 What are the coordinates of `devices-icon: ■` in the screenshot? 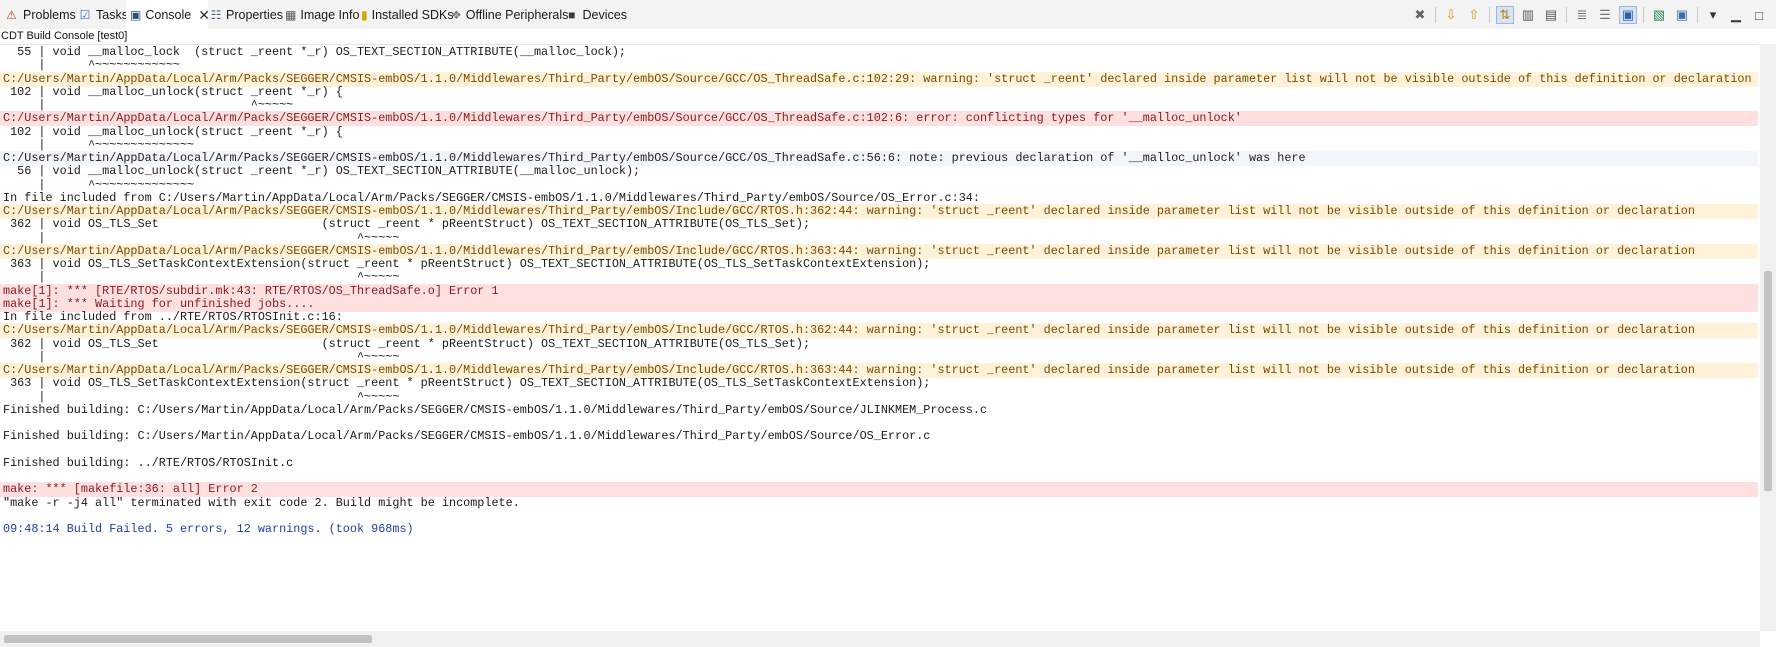 It's located at (572, 15).